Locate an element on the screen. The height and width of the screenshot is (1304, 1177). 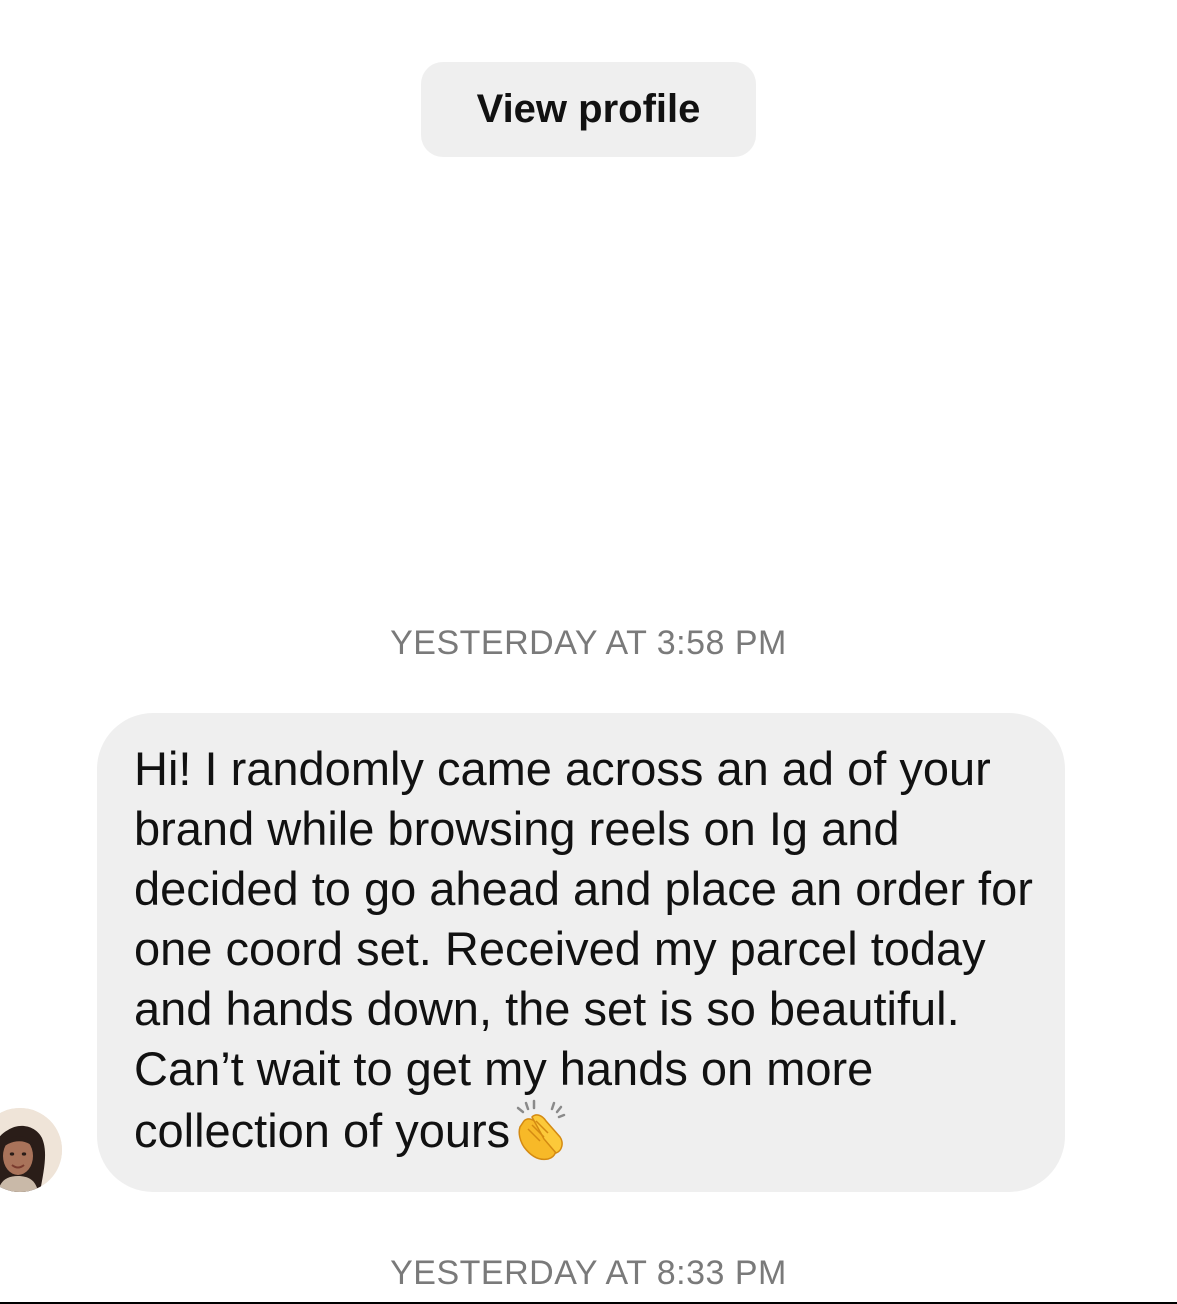
sender-avatar is located at coordinates (31, 1150).